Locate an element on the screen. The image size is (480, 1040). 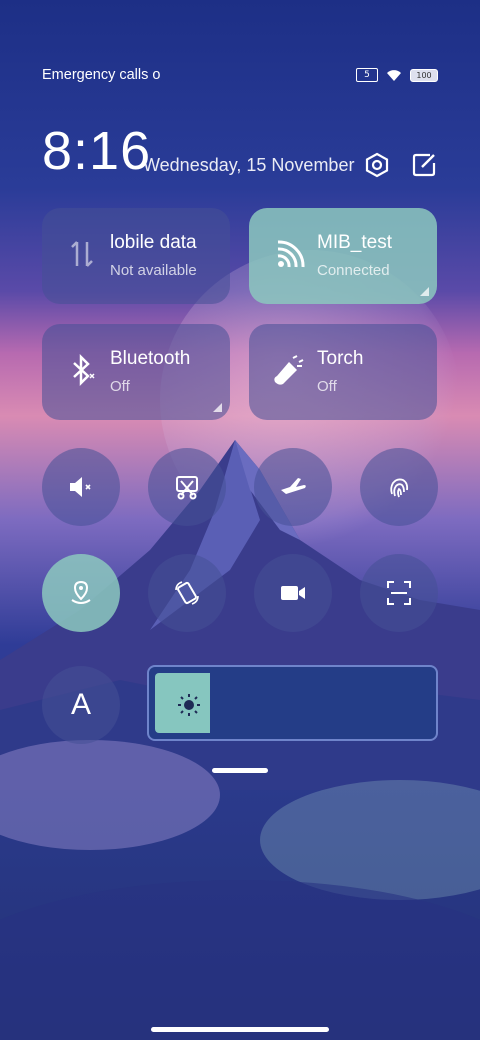
carrier-text: Emergency calls o is located at coordinates (101, 75).